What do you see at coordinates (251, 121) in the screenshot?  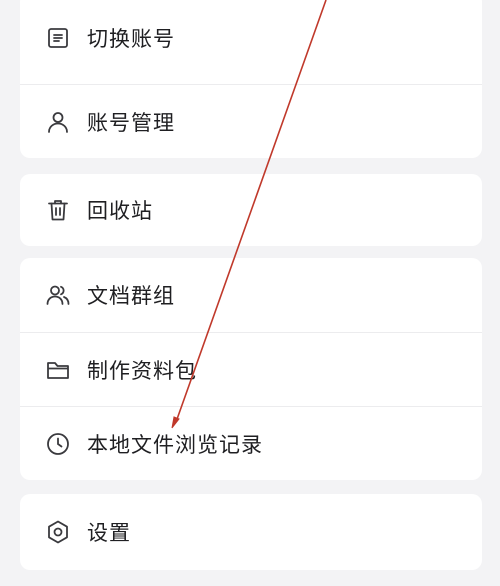 I see `menu-item-account-management: 账号管理` at bounding box center [251, 121].